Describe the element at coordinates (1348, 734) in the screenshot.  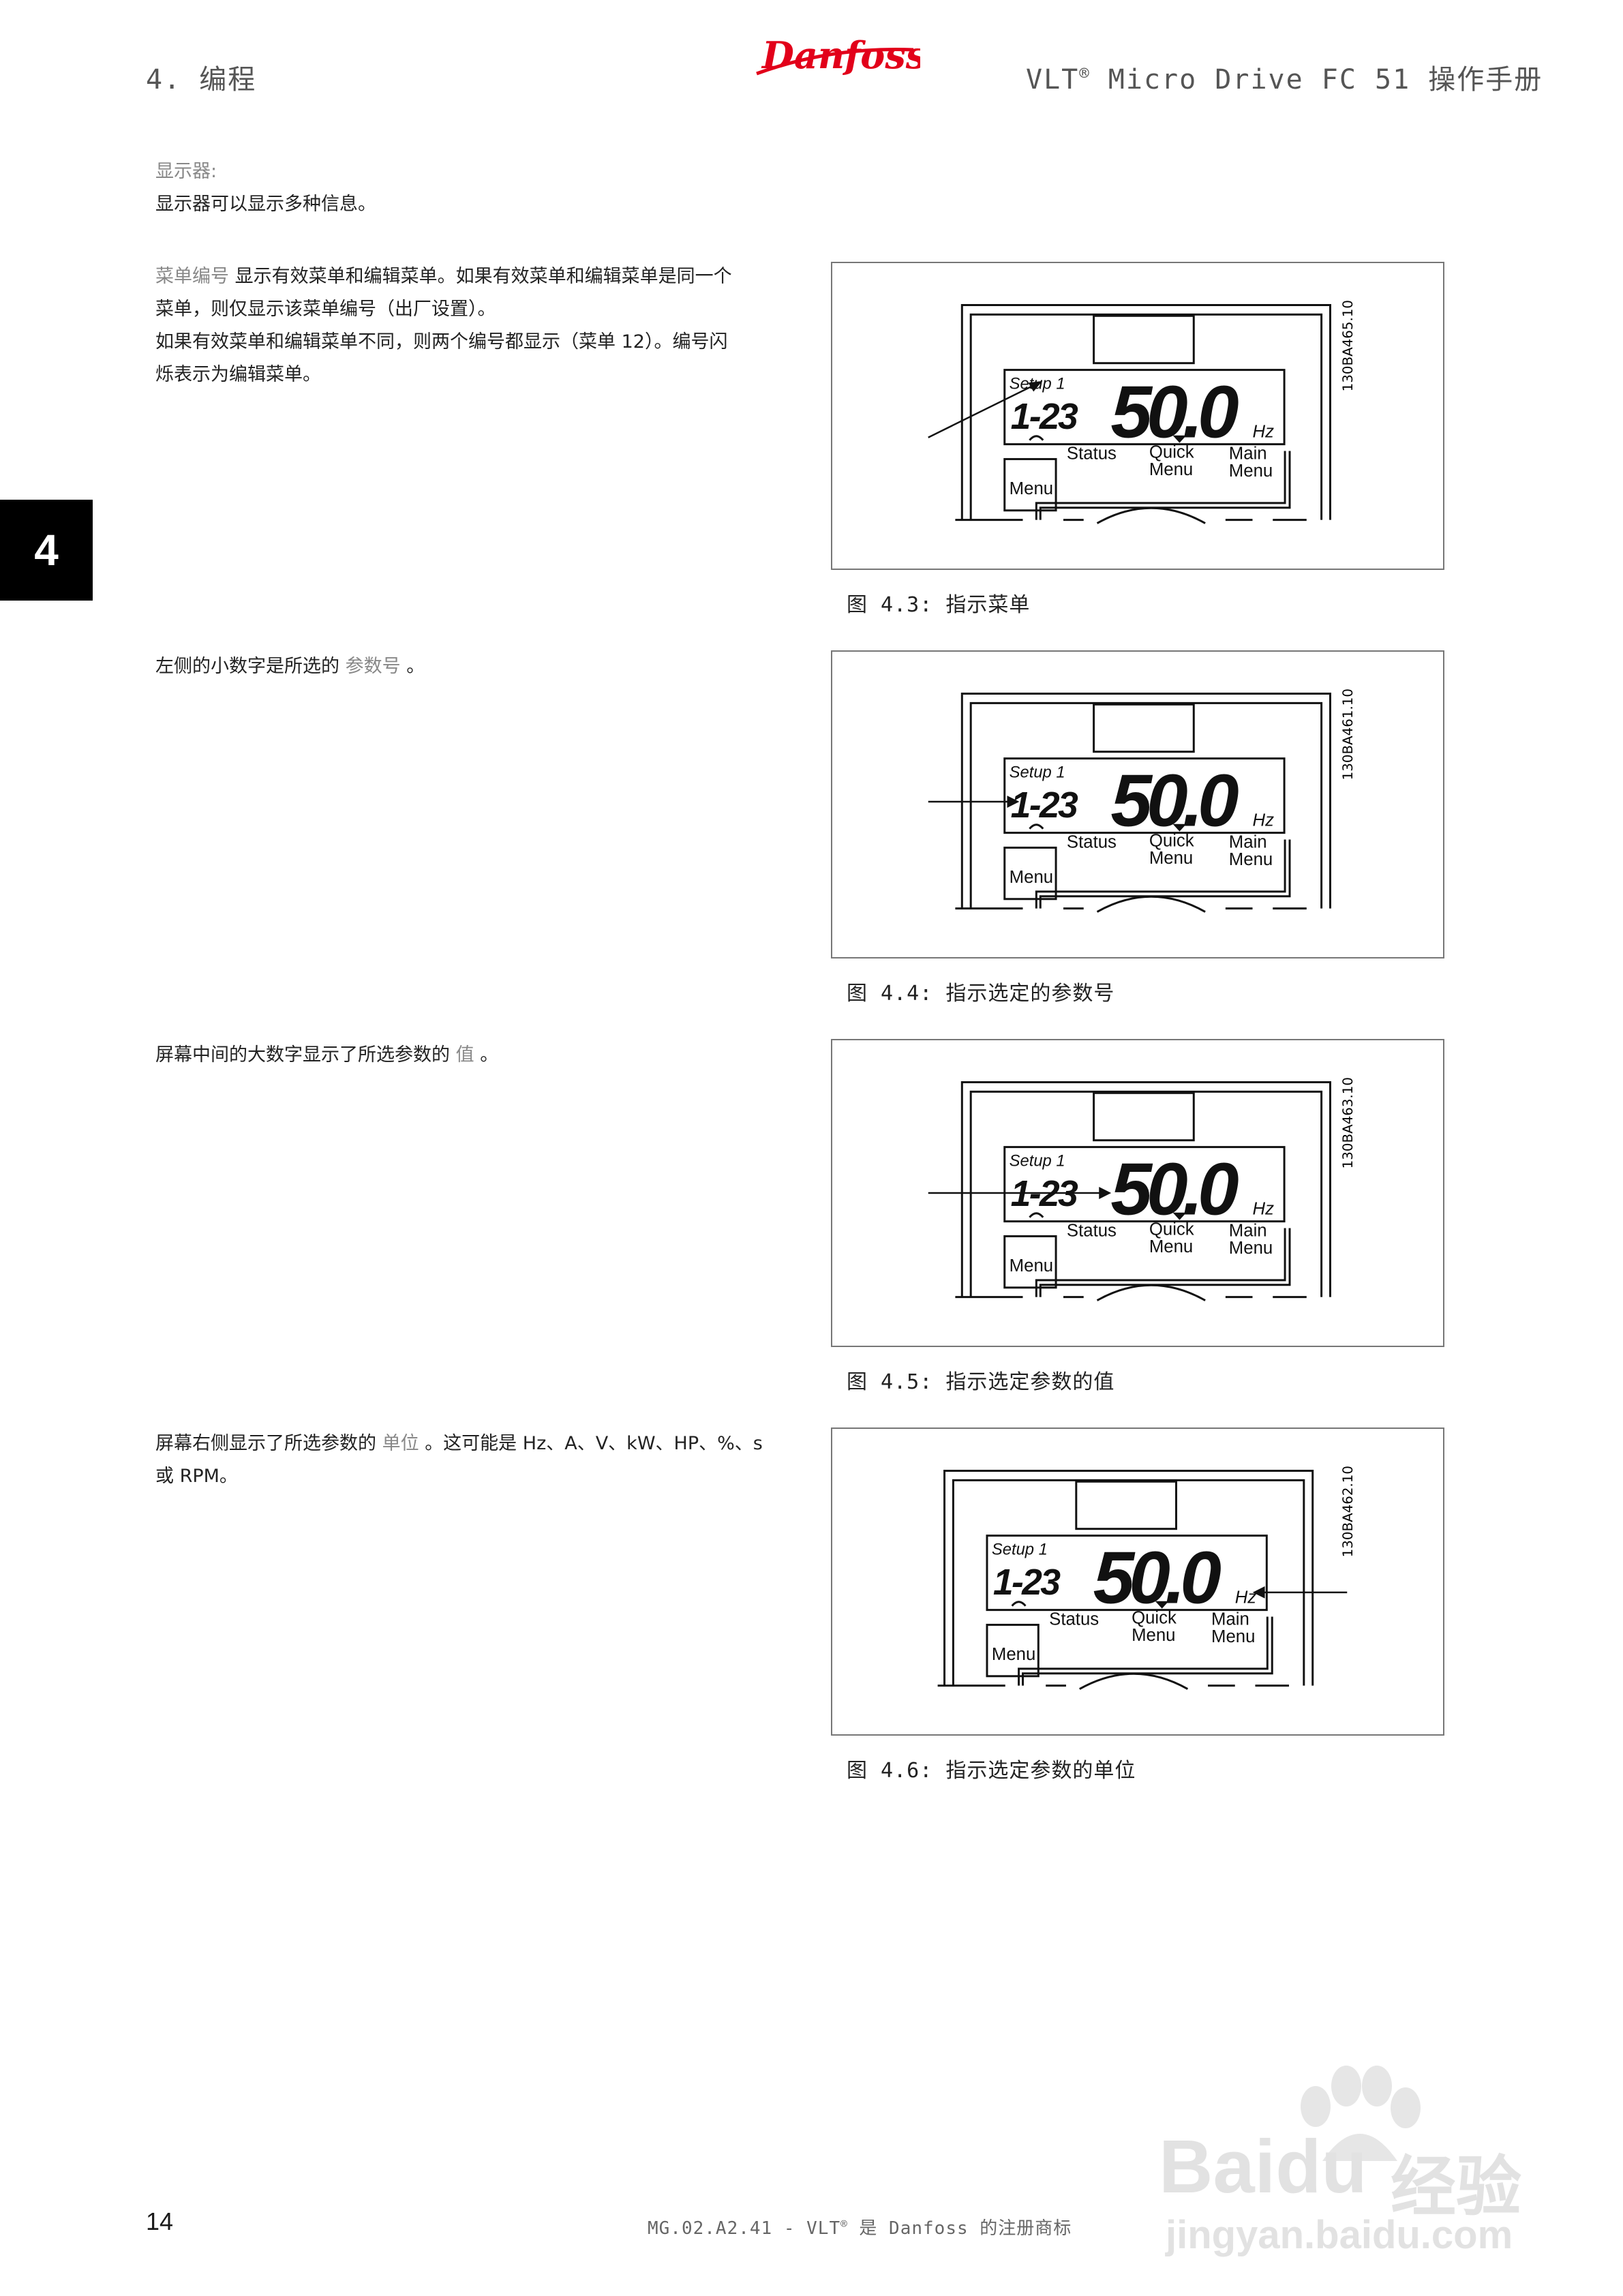
I see `figure-code: 130BA461.10` at that location.